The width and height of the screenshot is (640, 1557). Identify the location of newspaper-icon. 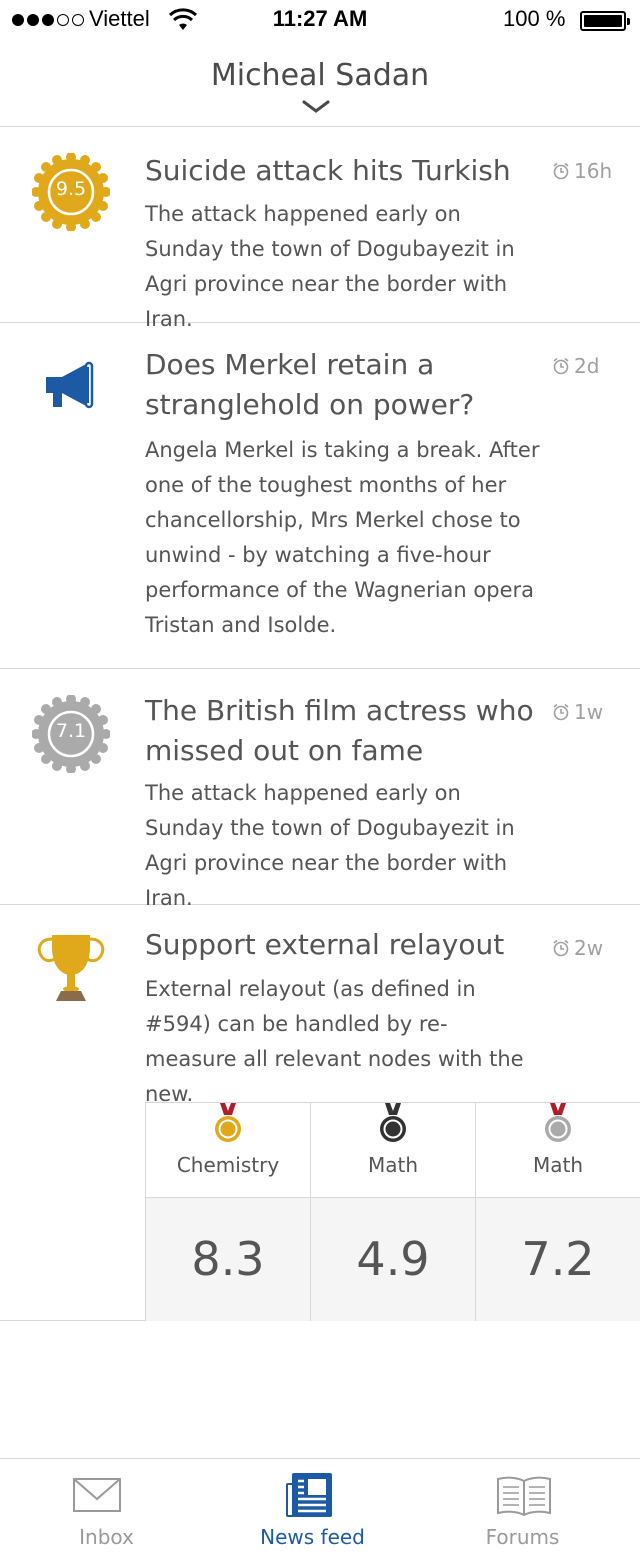
(309, 1495).